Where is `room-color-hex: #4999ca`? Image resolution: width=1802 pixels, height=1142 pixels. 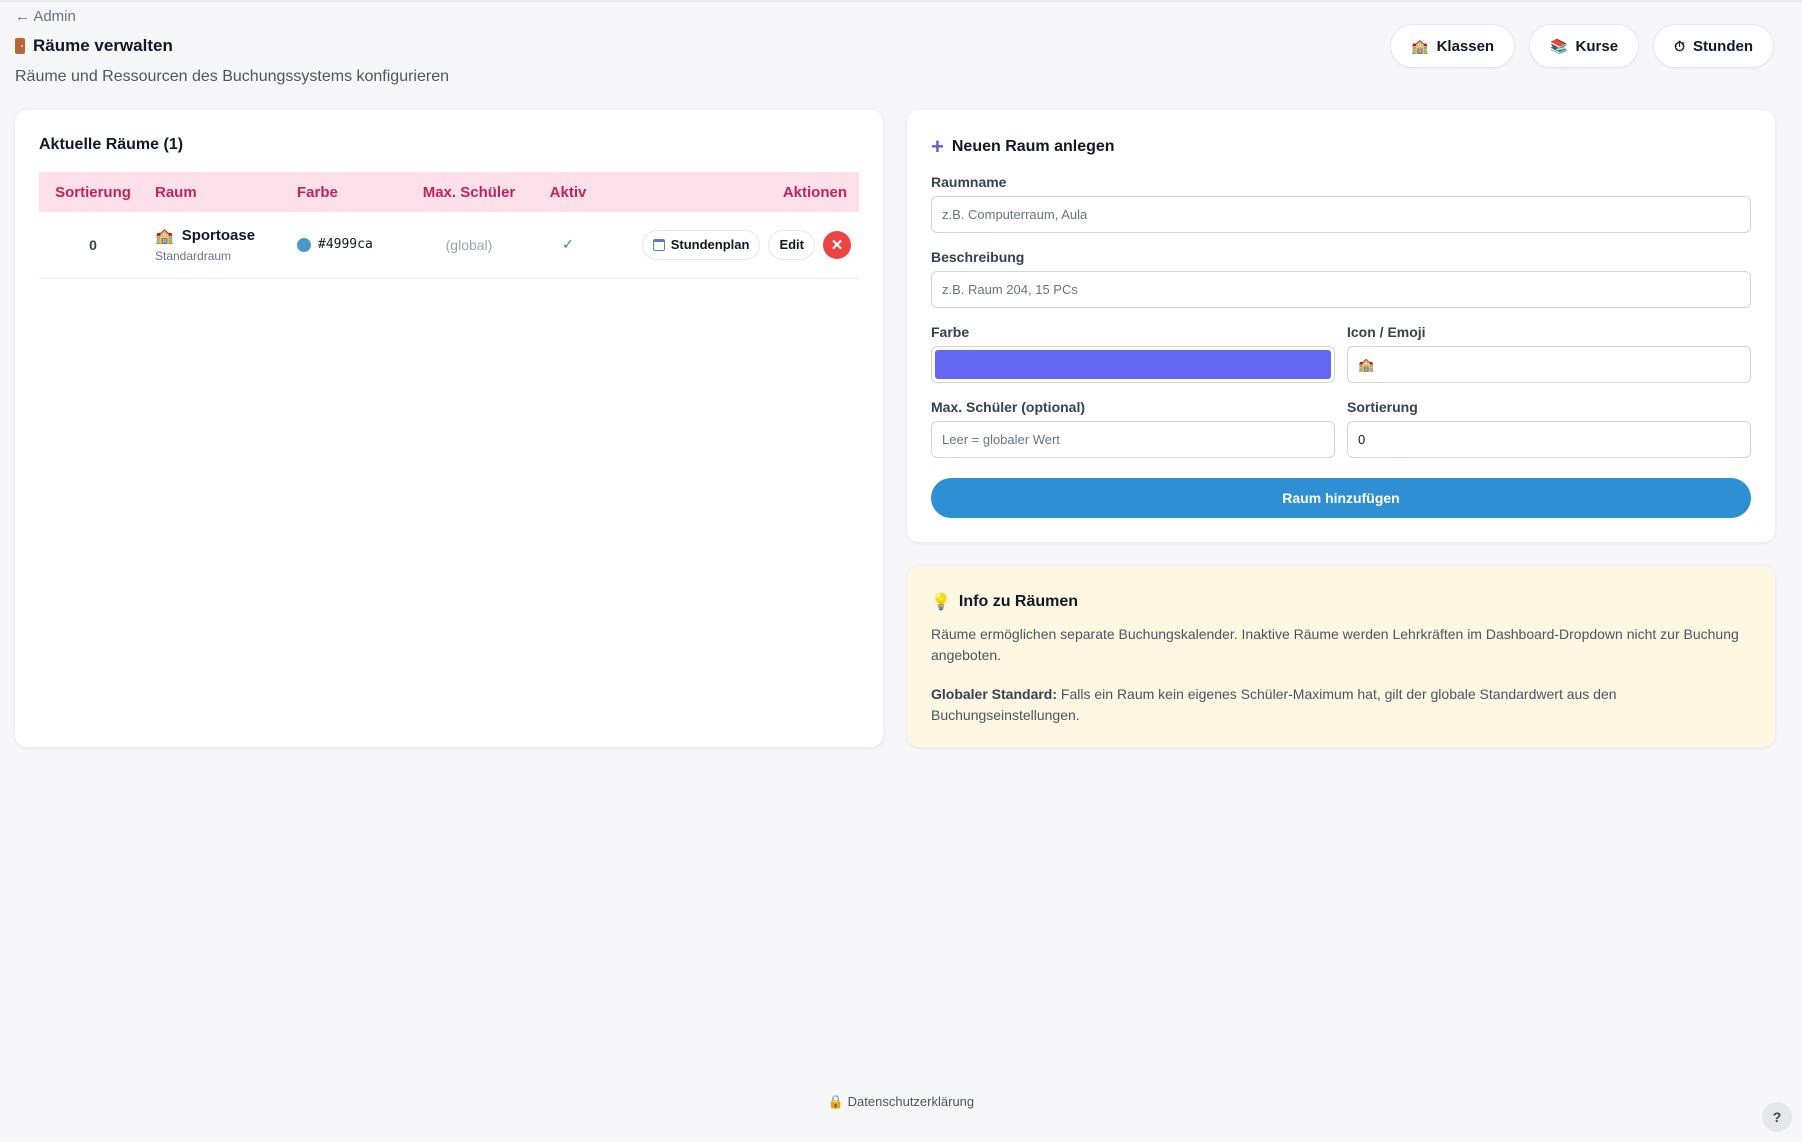
room-color-hex: #4999ca is located at coordinates (345, 245).